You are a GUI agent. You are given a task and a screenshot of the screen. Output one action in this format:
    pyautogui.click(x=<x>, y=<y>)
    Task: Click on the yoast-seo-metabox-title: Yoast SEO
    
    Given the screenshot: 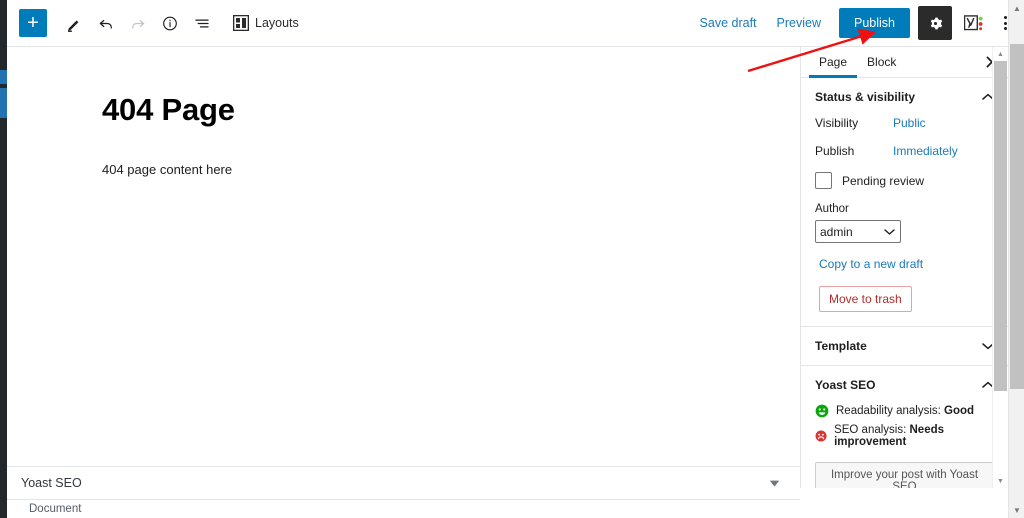 What is the action you would take?
    pyautogui.click(x=51, y=483)
    